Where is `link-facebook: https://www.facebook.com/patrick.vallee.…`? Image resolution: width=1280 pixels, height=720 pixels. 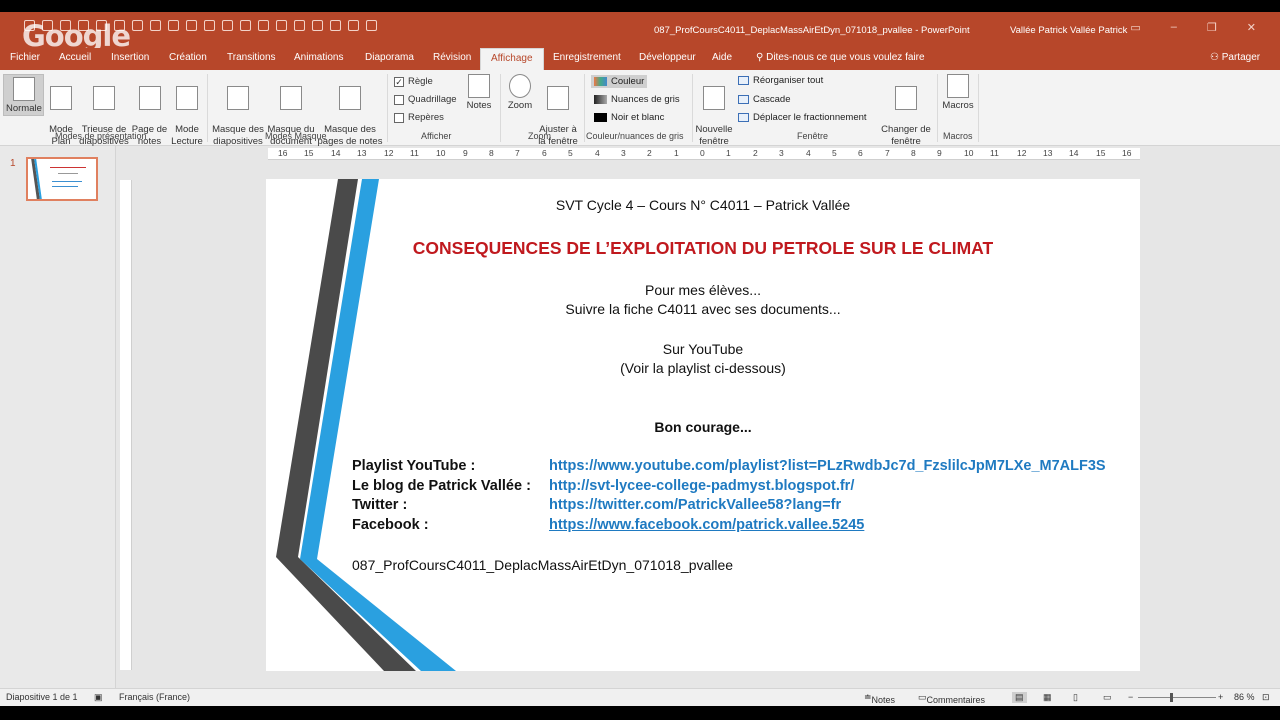 link-facebook: https://www.facebook.com/patrick.vallee.… is located at coordinates (706, 525).